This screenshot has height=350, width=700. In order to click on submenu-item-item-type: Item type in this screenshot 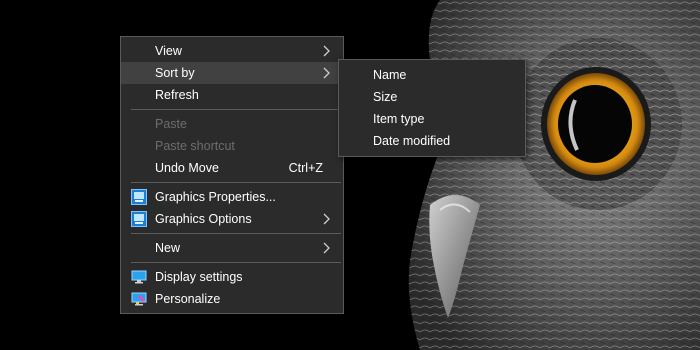, I will do `click(432, 119)`.